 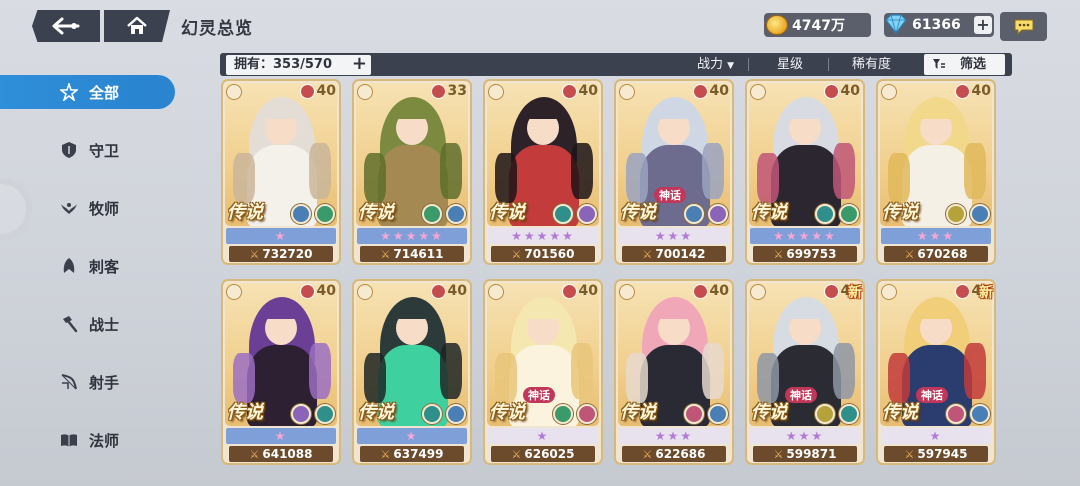 What do you see at coordinates (365, 292) in the screenshot?
I see `hammer-class-icon` at bounding box center [365, 292].